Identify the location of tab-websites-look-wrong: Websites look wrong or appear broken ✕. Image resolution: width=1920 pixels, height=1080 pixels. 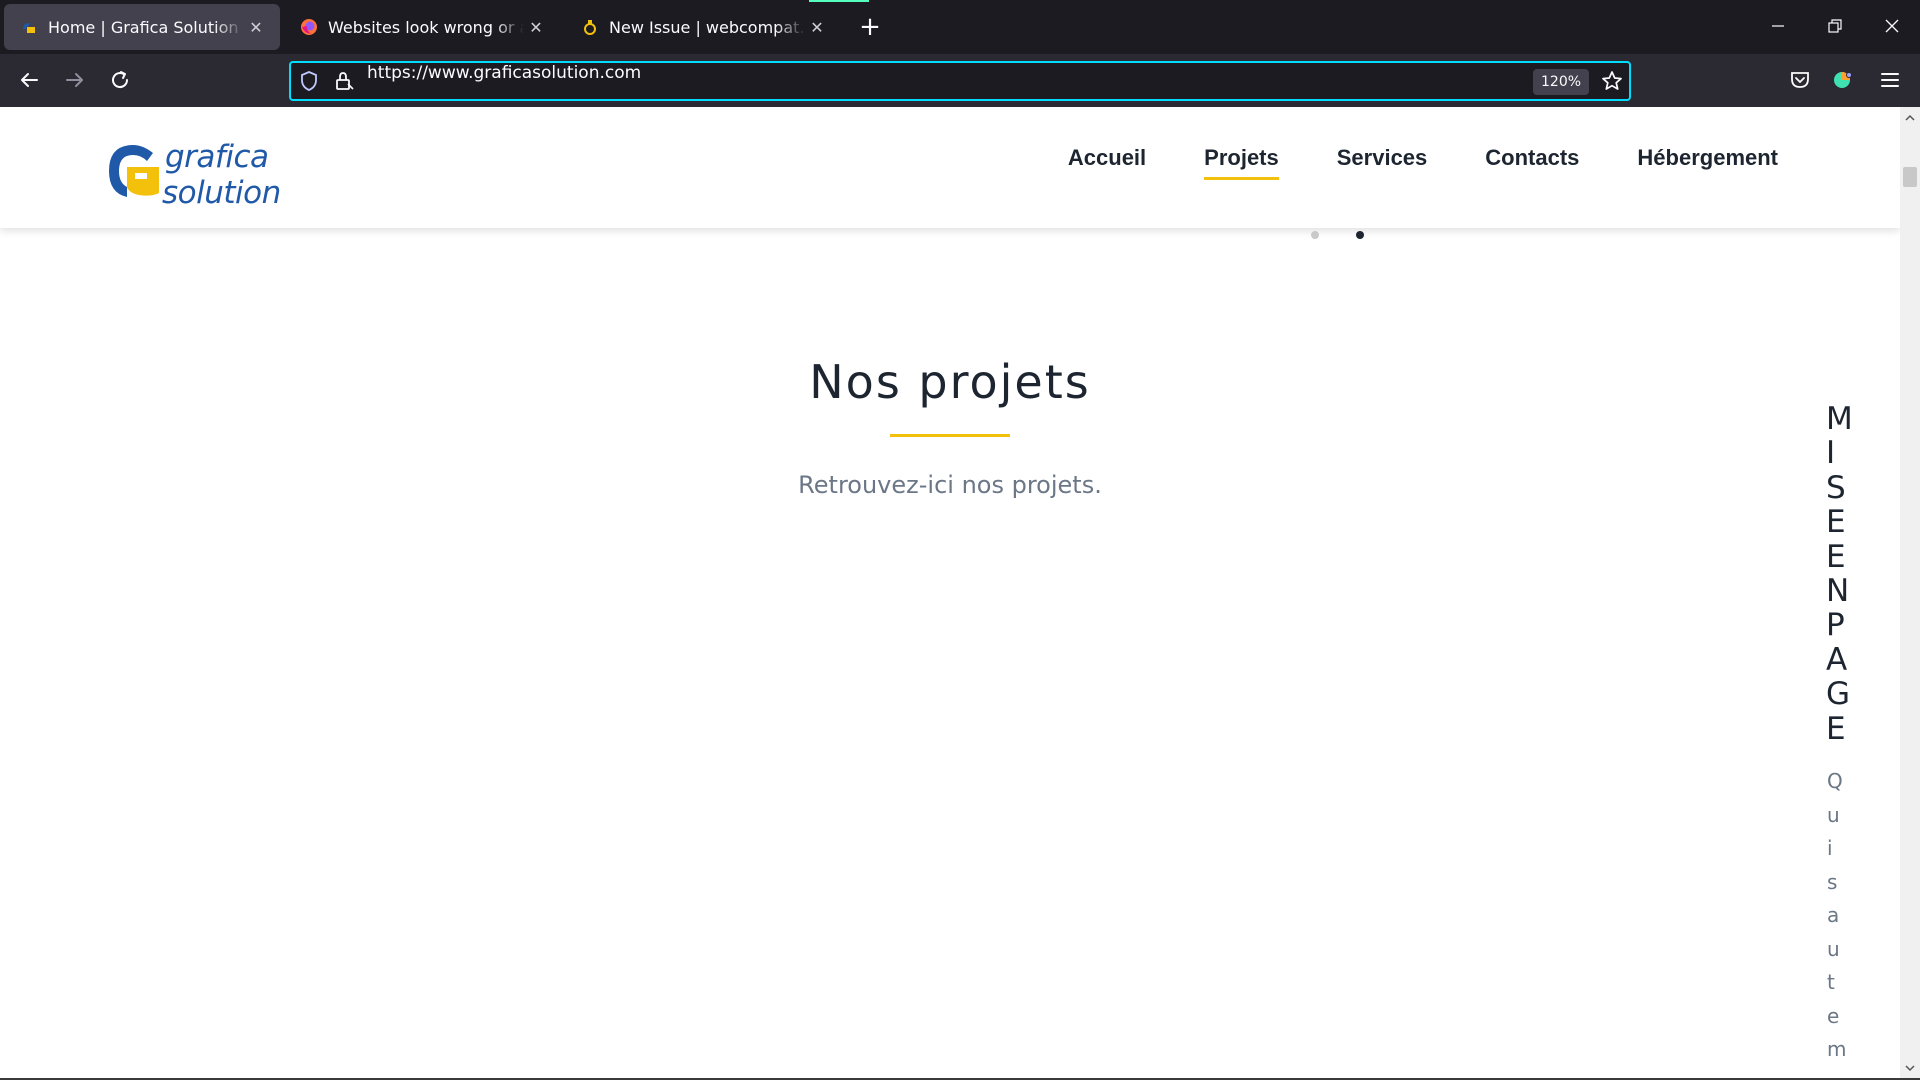
(422, 27).